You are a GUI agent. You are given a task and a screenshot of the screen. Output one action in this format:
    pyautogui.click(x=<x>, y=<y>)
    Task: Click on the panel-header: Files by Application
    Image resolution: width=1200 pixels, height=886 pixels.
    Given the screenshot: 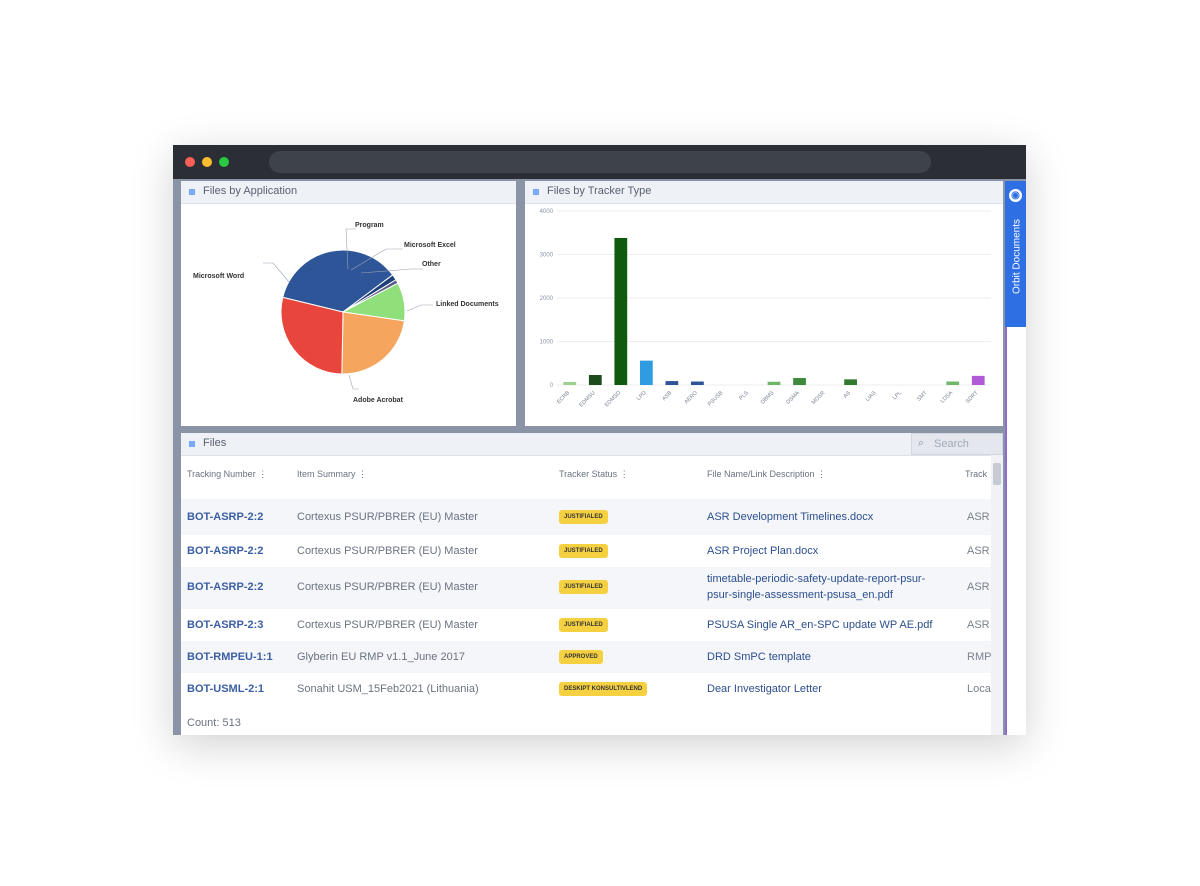 What is the action you would take?
    pyautogui.click(x=348, y=192)
    